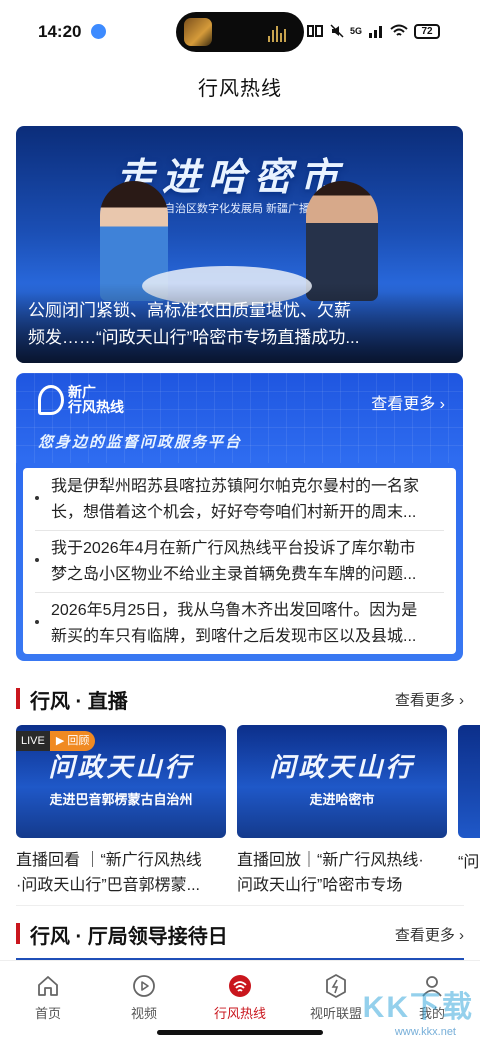 Image resolution: width=480 pixels, height=1043 pixels. What do you see at coordinates (82, 392) in the screenshot?
I see `hotline-logo-line: 新广` at bounding box center [82, 392].